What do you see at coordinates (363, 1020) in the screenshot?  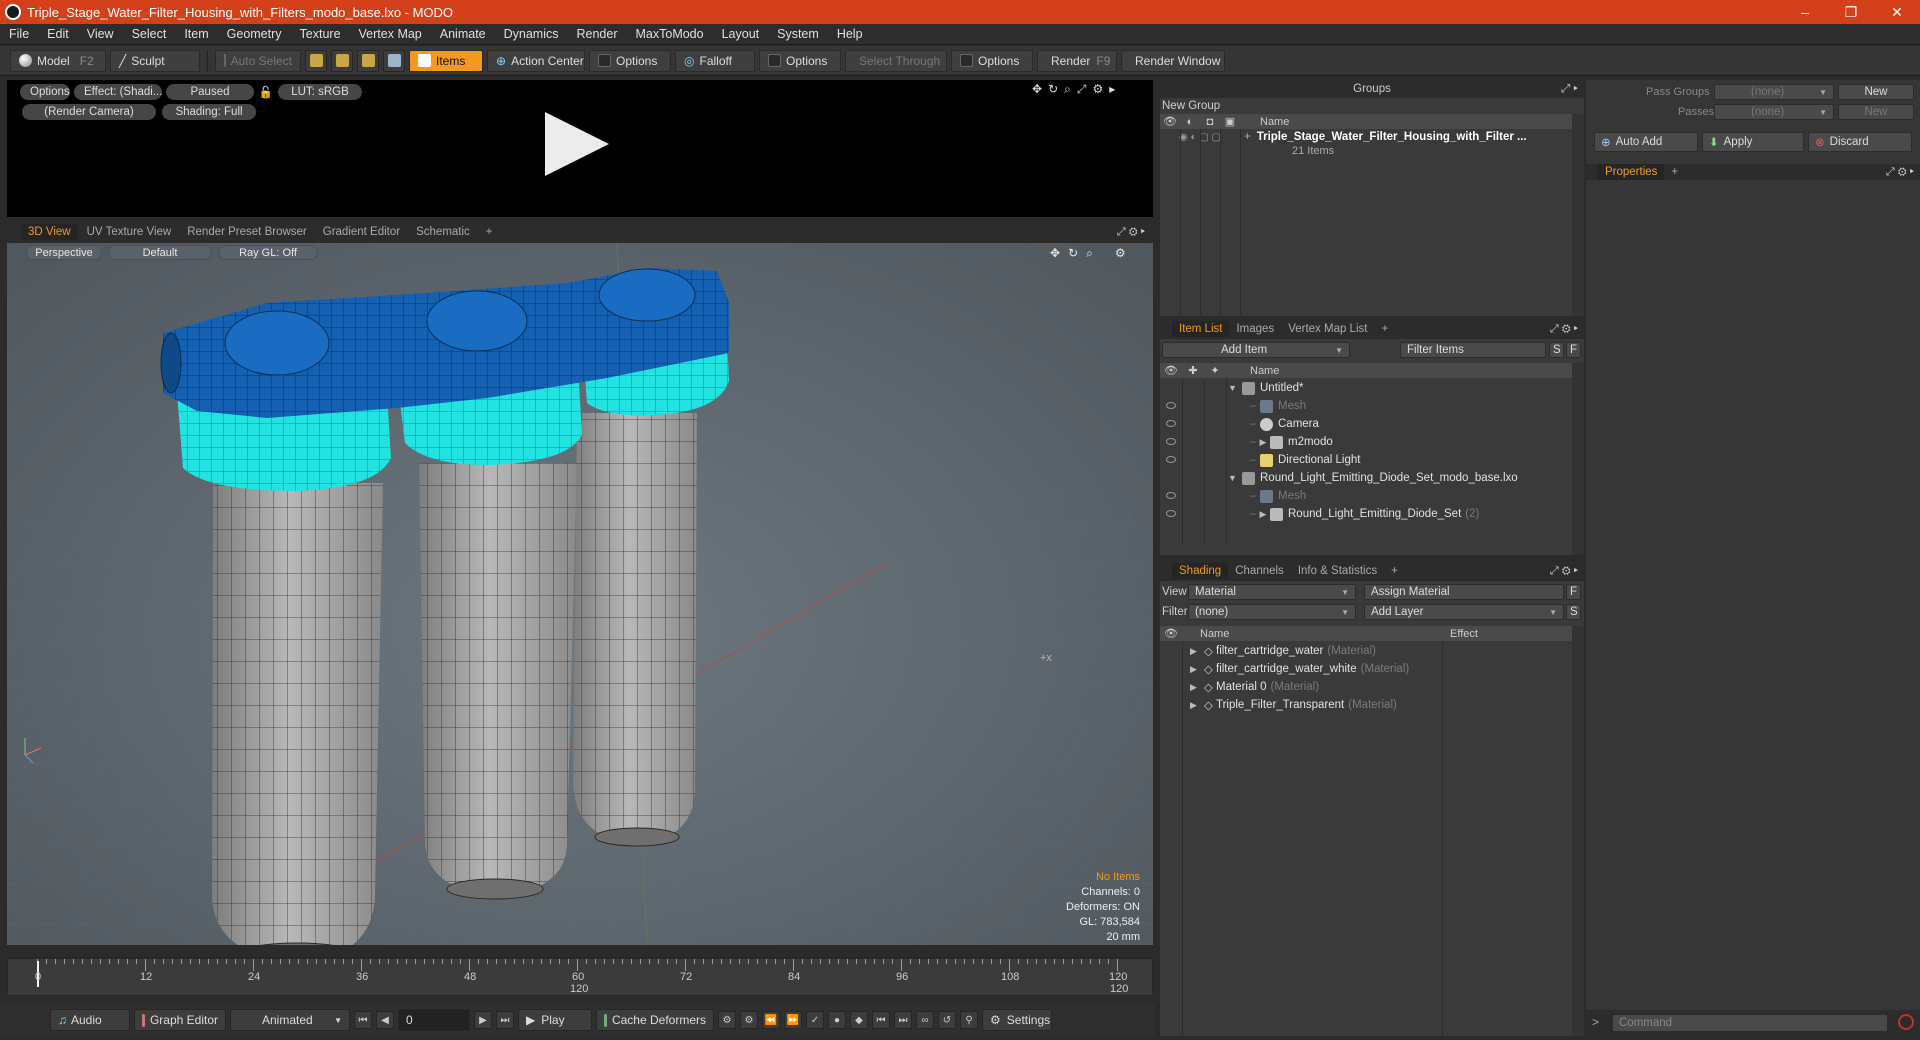 I see `go-to-start-button: ⏮` at bounding box center [363, 1020].